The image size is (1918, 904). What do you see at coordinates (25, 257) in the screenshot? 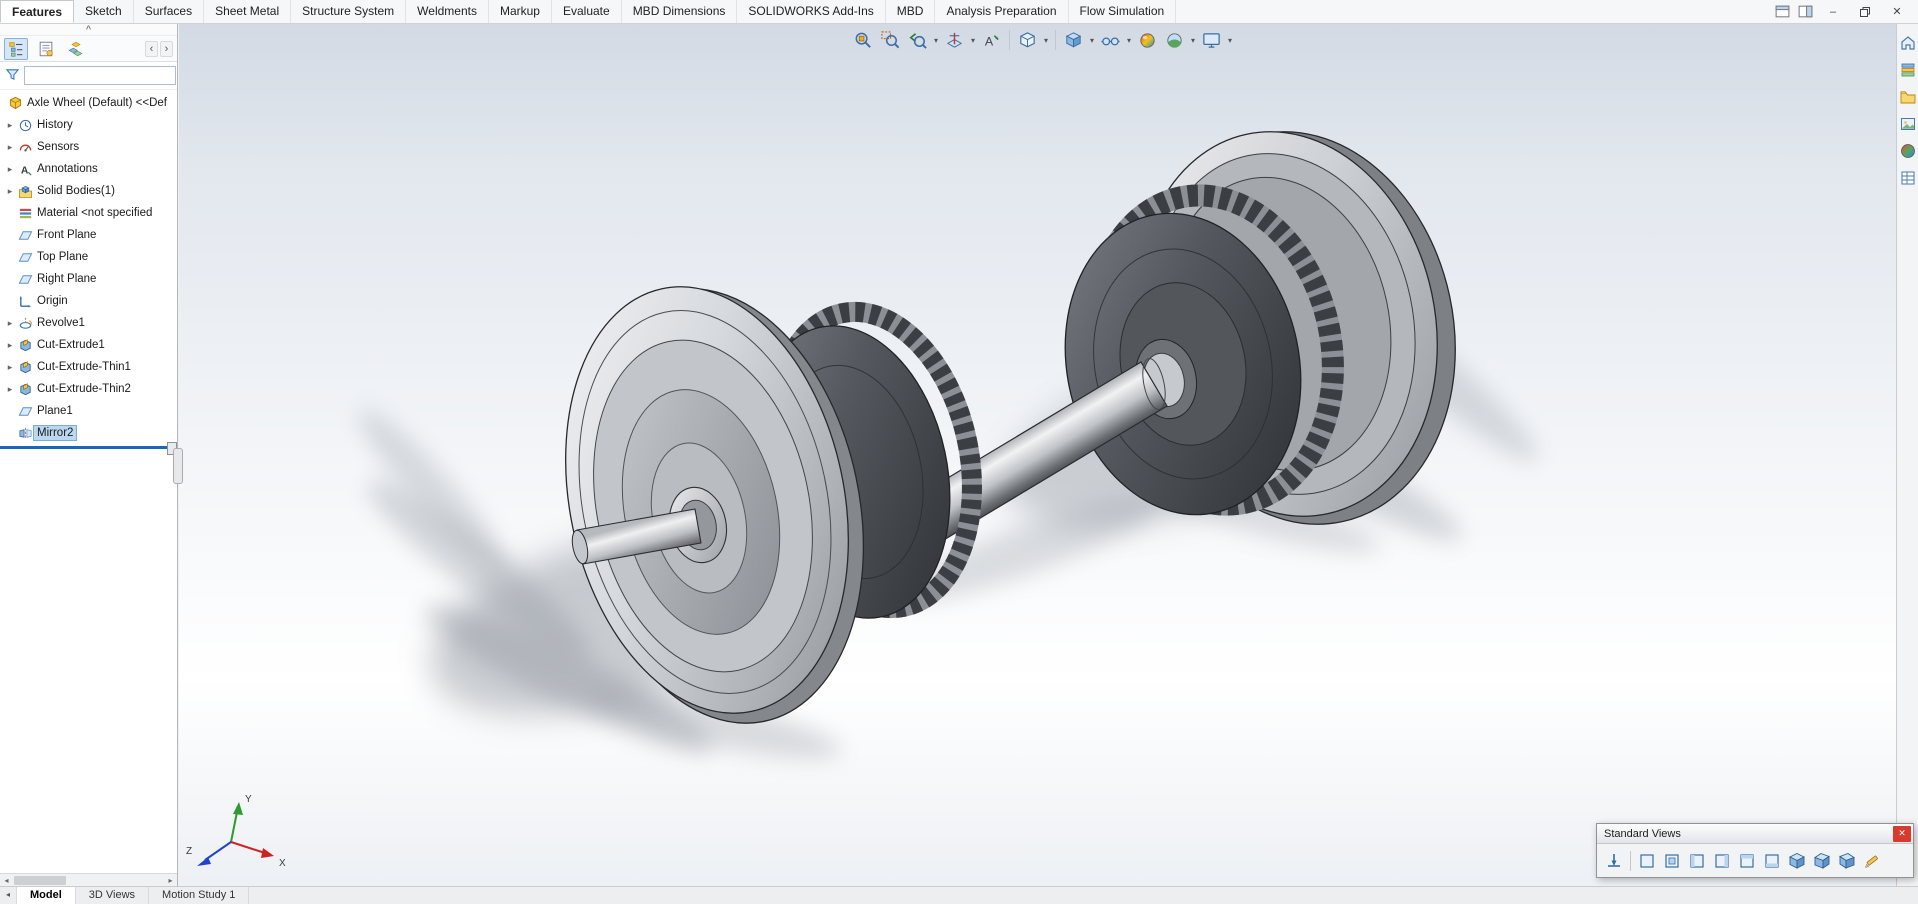
I see `plane-icon` at bounding box center [25, 257].